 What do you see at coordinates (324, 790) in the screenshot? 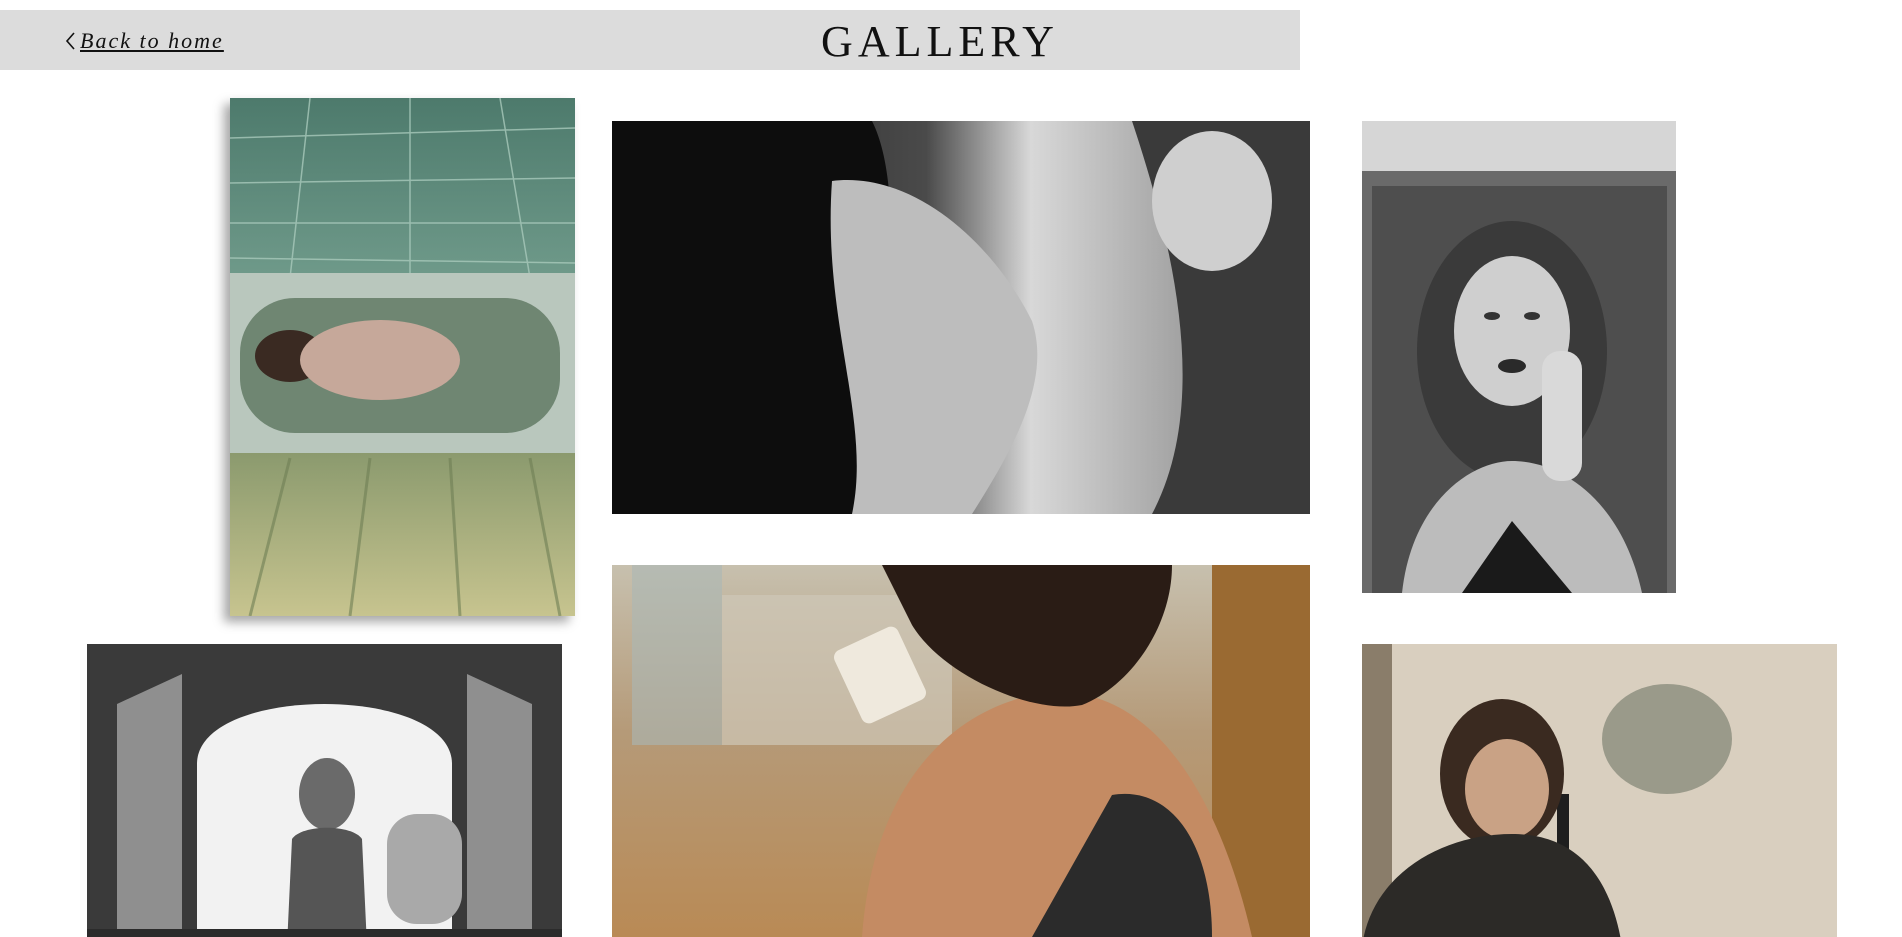
I see `window-arch-photo` at bounding box center [324, 790].